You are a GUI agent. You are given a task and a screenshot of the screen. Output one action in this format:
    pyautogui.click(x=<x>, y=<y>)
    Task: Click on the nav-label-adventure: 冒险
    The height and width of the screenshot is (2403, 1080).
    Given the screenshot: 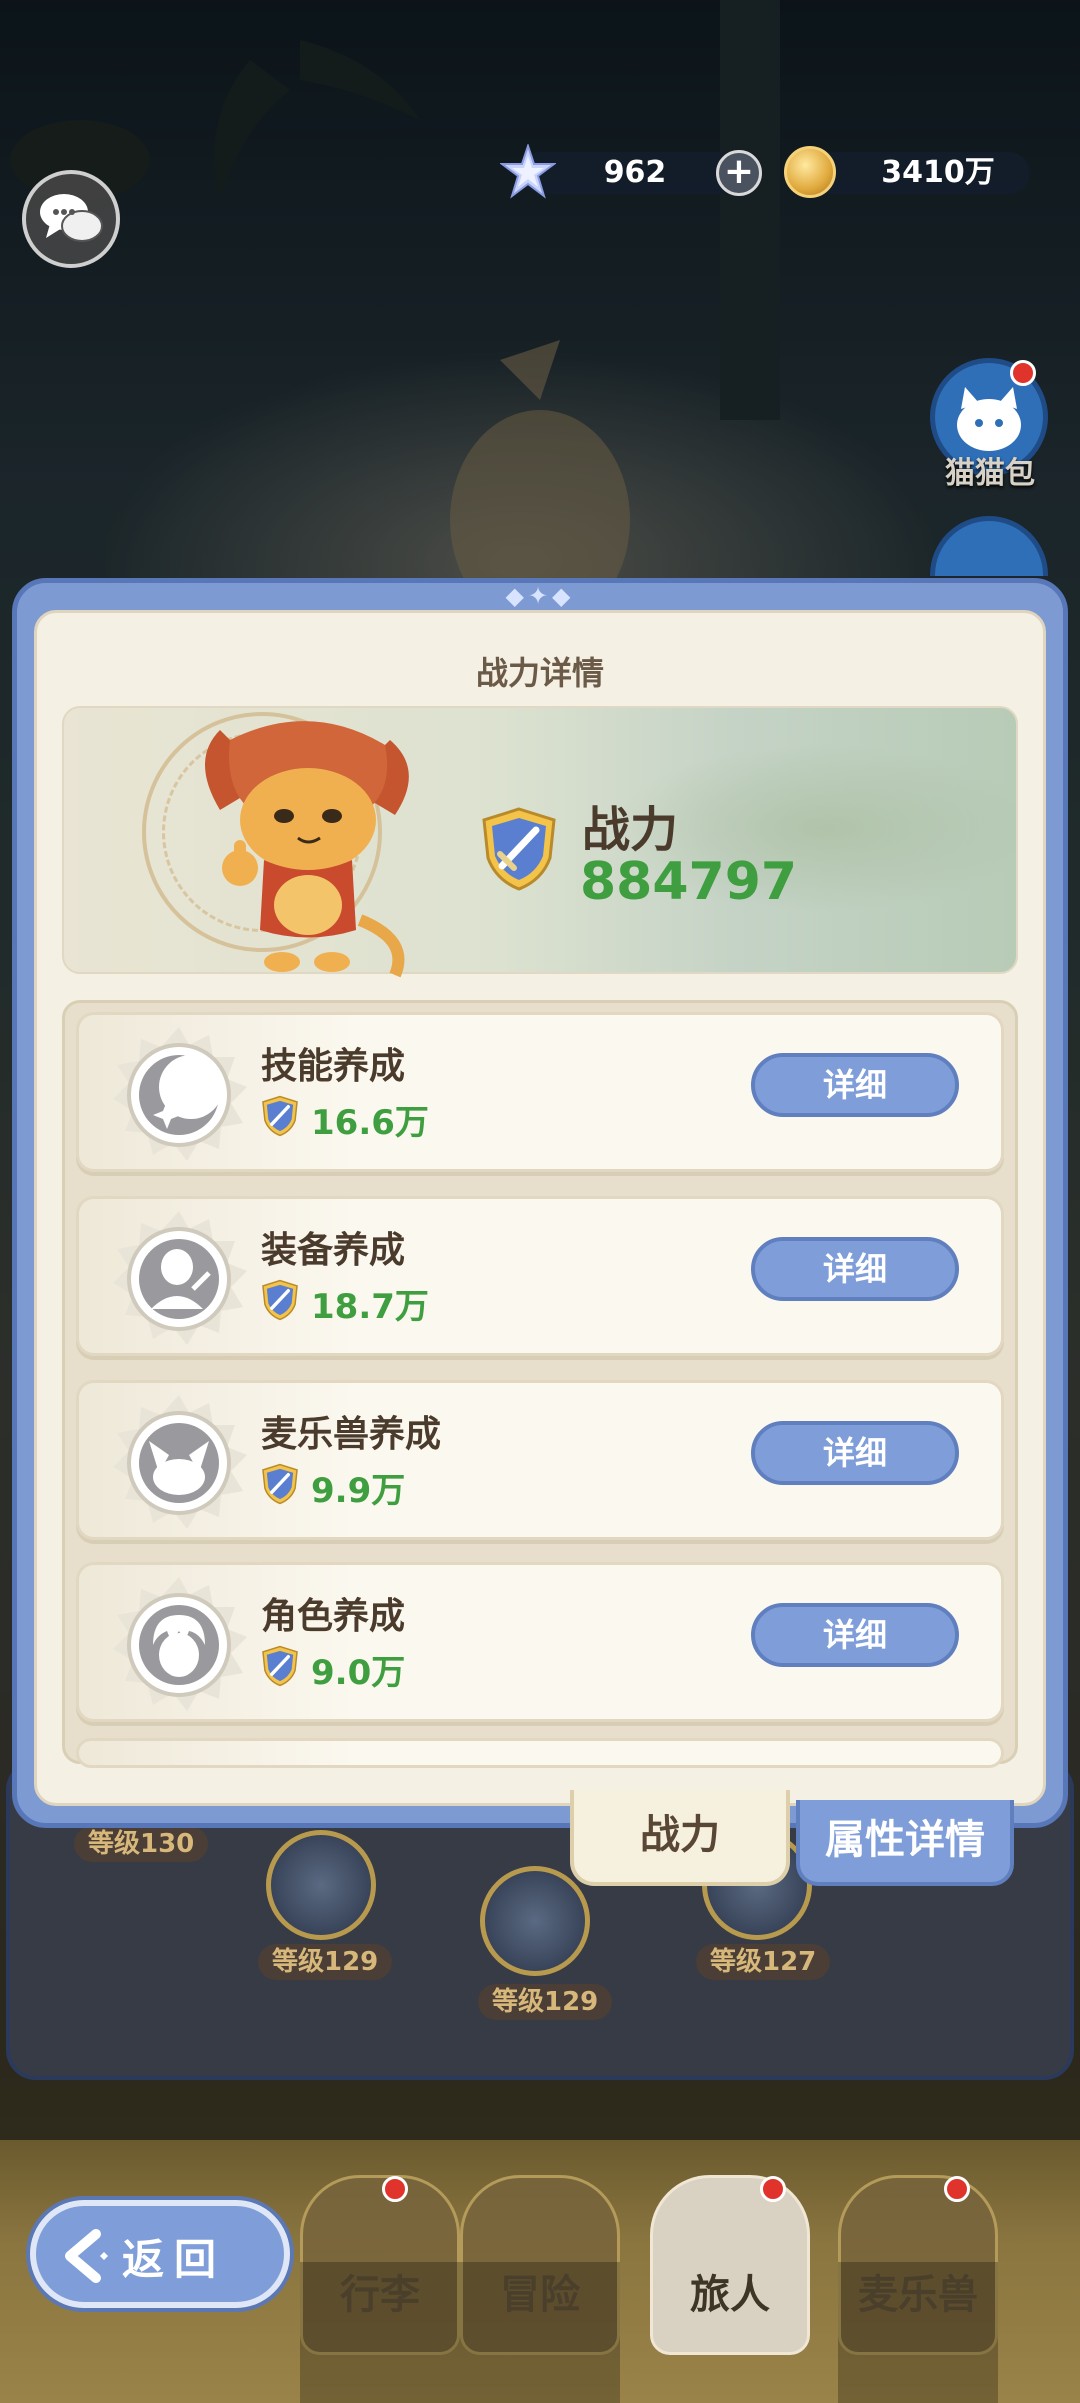 What is the action you would take?
    pyautogui.click(x=540, y=2332)
    